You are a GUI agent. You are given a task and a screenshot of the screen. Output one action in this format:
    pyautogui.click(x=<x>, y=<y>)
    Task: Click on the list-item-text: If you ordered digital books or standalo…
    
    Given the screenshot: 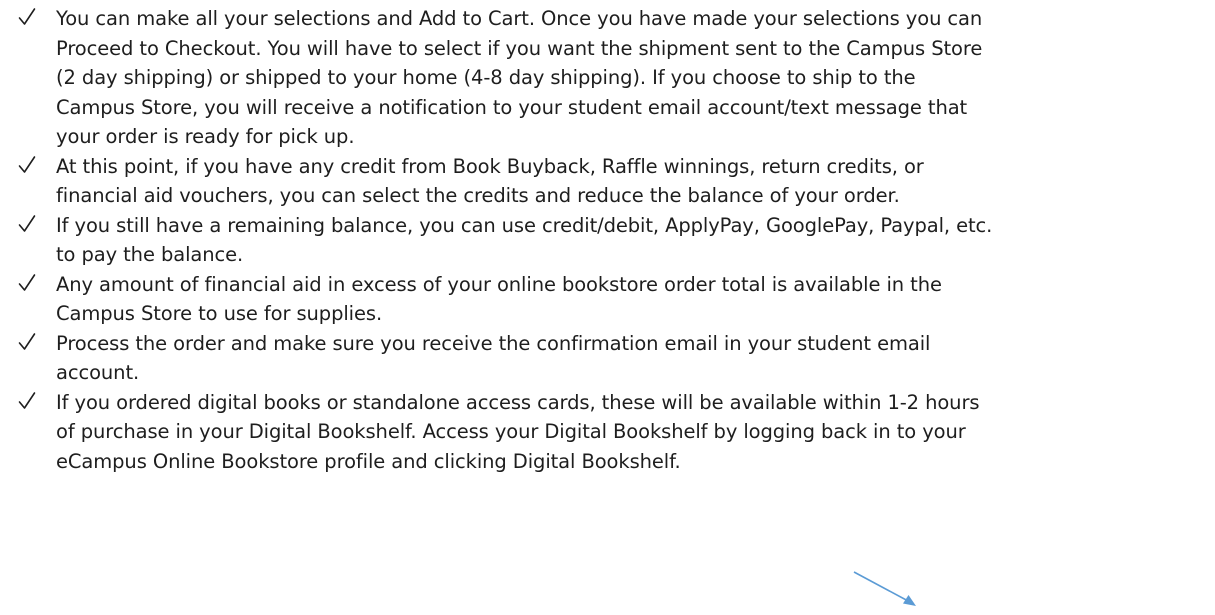 What is the action you would take?
    pyautogui.click(x=635, y=432)
    